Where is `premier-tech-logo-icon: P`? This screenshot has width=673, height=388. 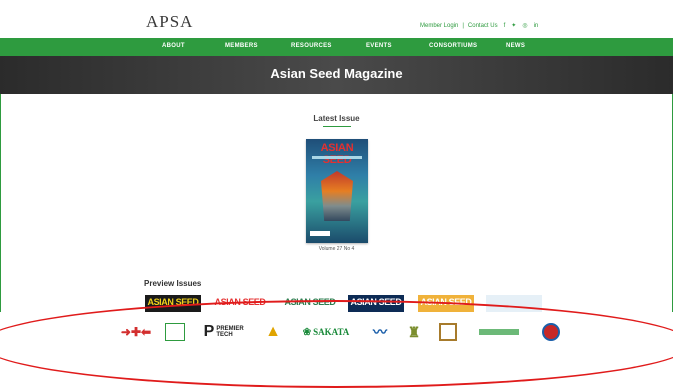 premier-tech-logo-icon: P is located at coordinates (209, 331).